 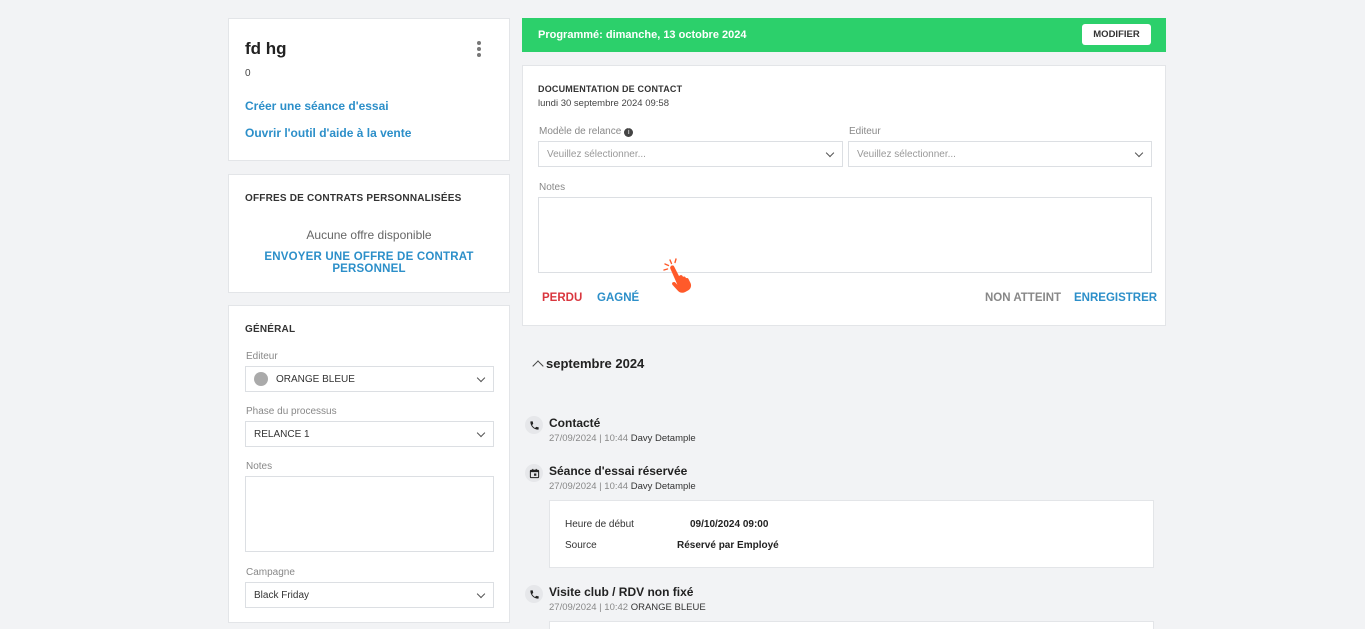 I want to click on template-label-text: Modèle de relance, so click(x=580, y=131).